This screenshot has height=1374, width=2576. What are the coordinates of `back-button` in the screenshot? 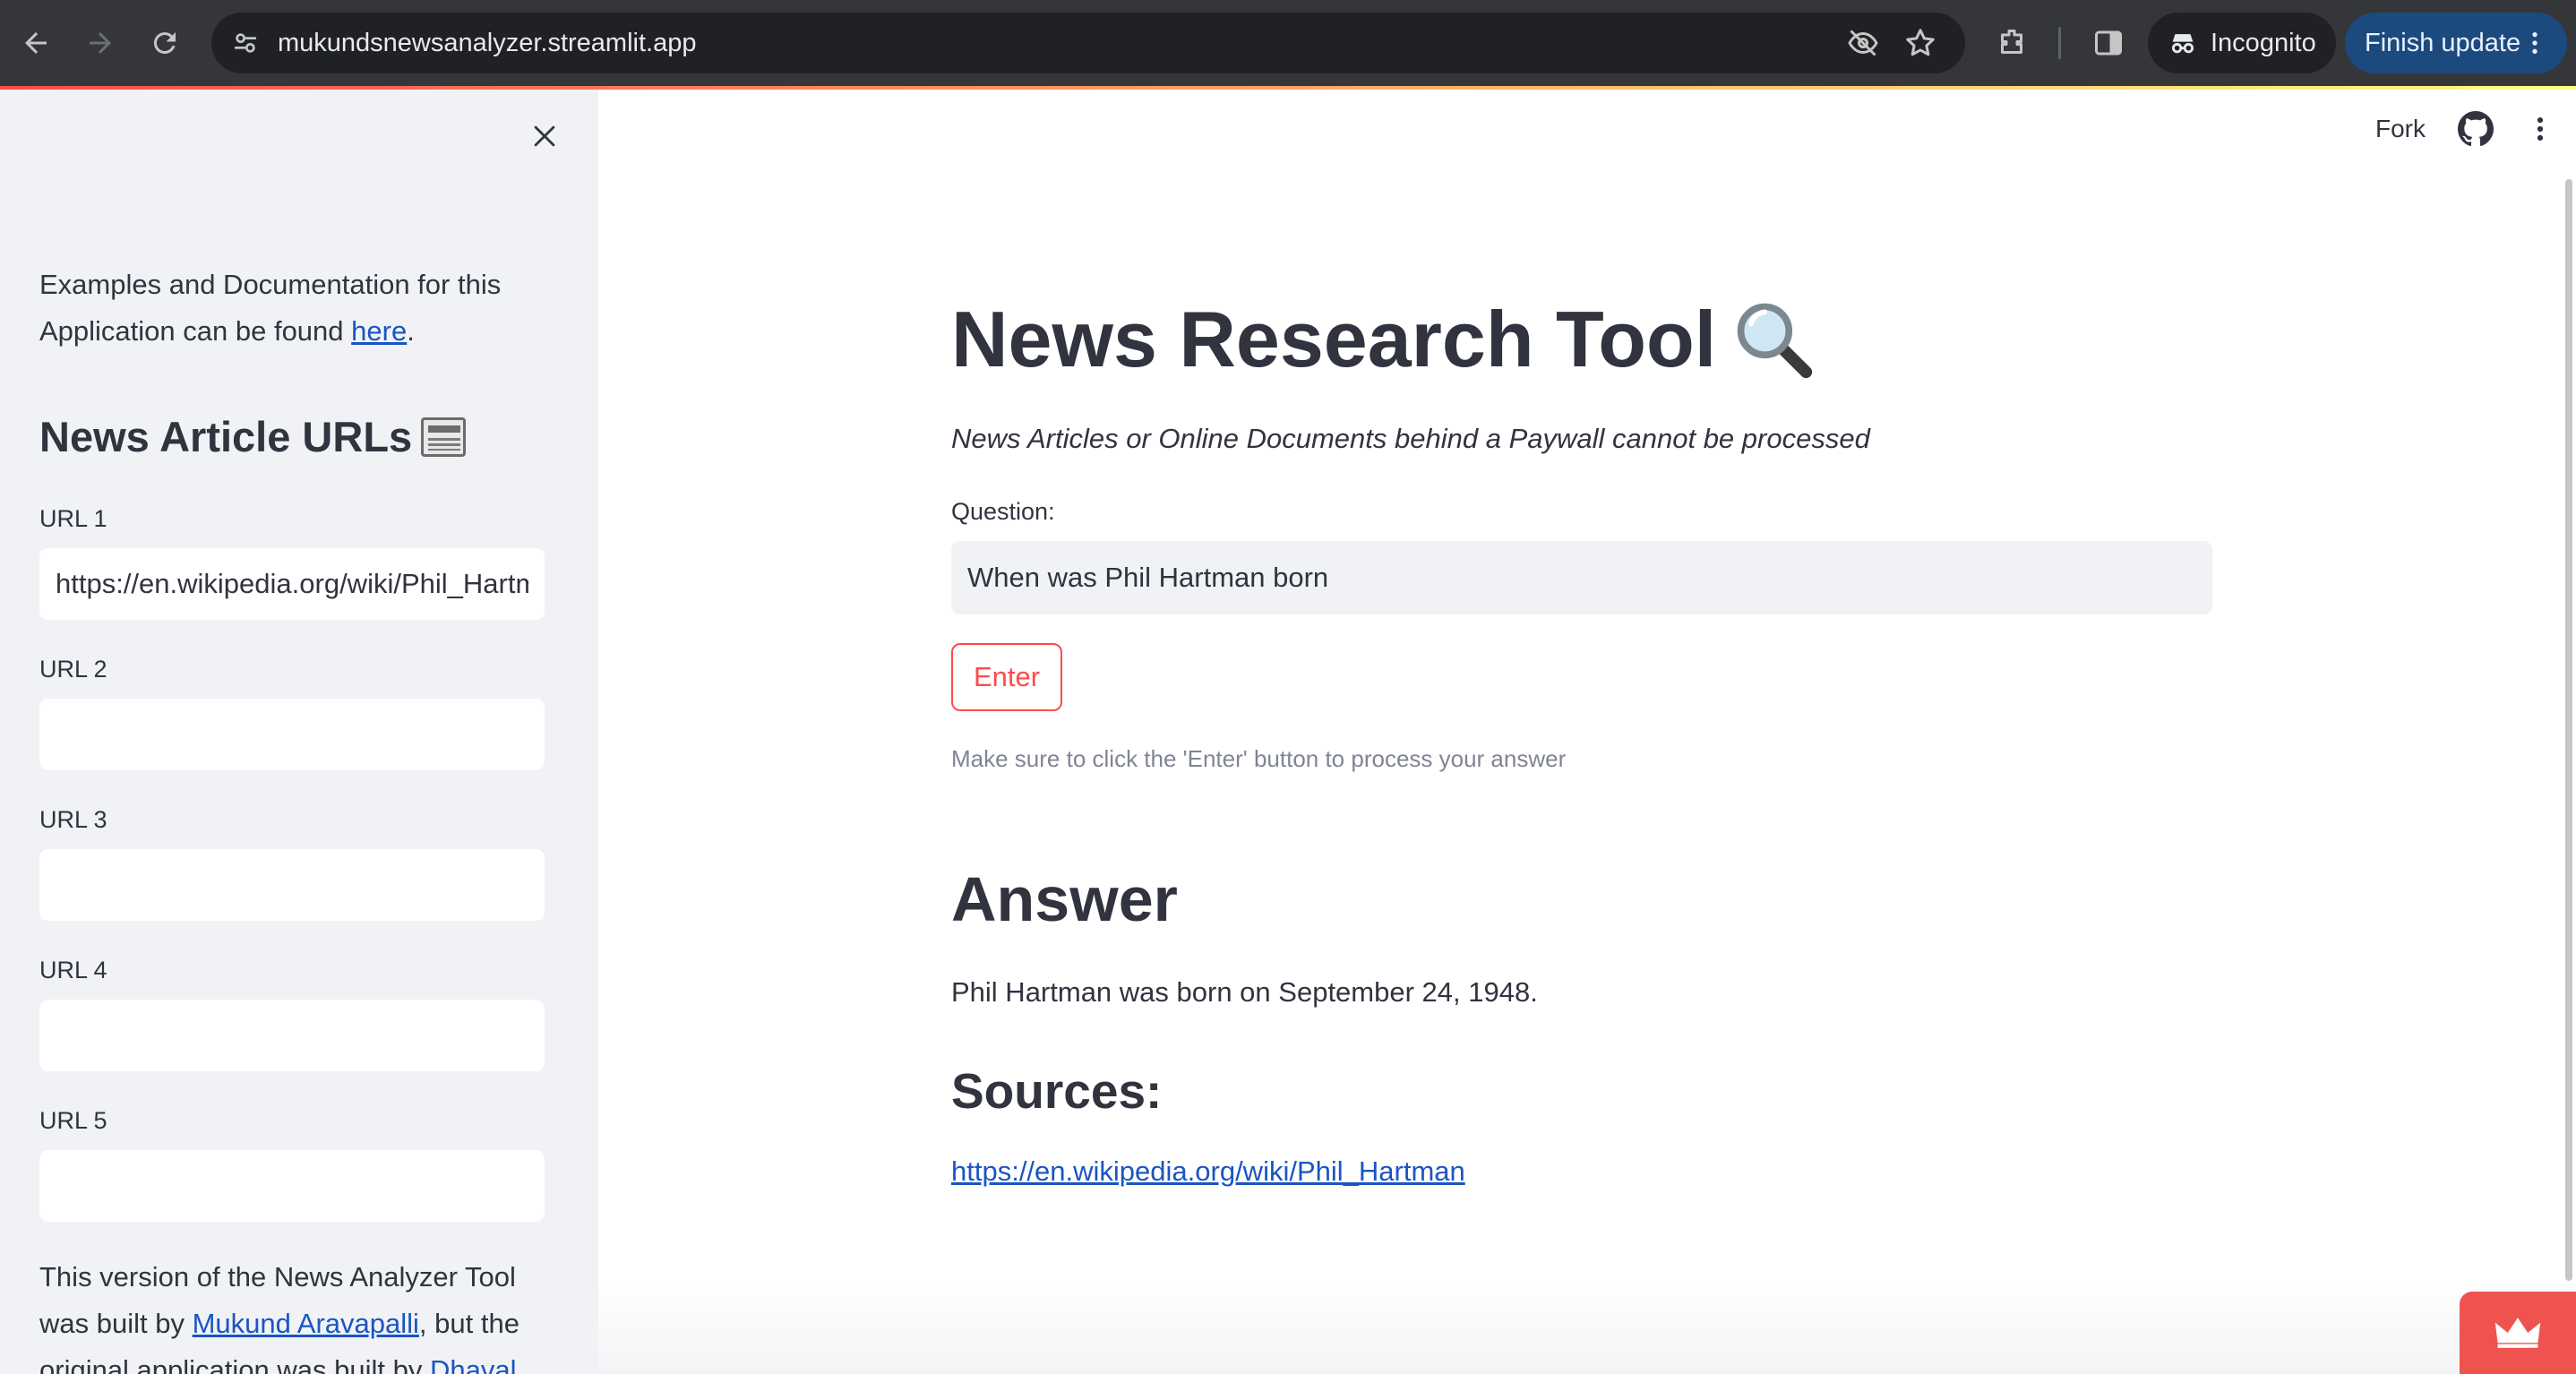 It's located at (36, 43).